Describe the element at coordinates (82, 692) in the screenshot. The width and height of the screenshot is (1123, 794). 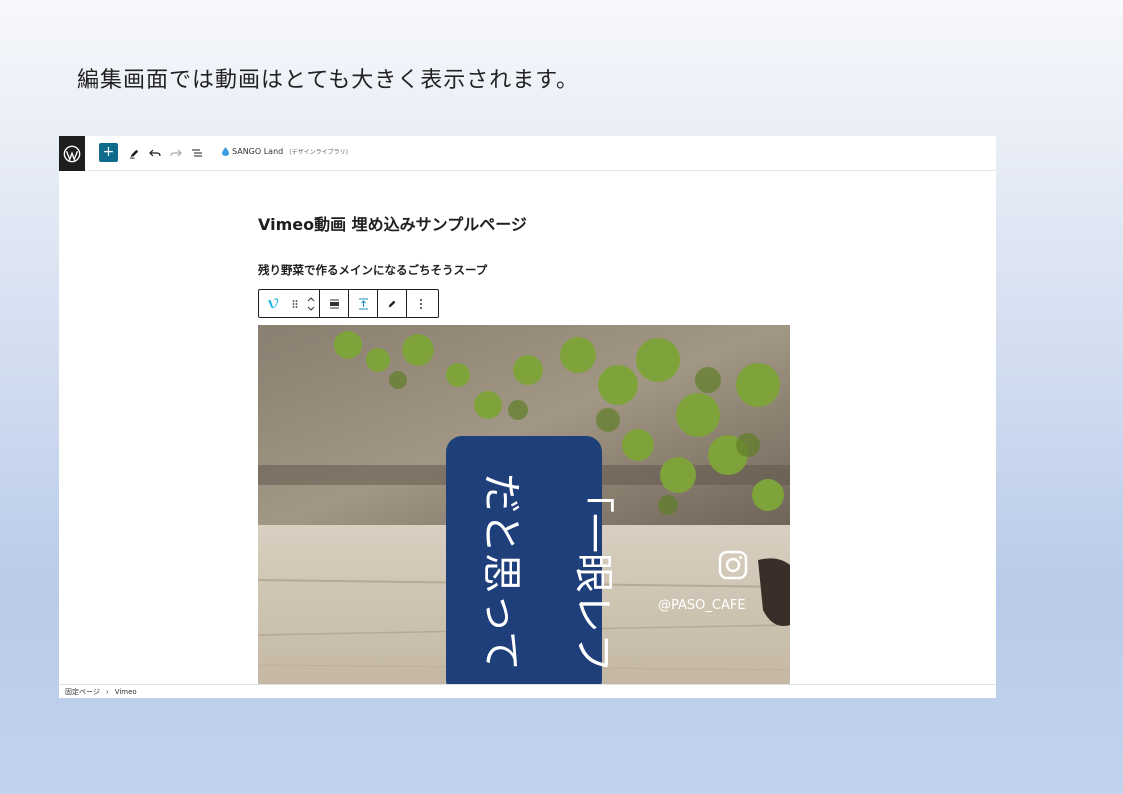
I see `breadcrumb-parent: 固定ページ` at that location.